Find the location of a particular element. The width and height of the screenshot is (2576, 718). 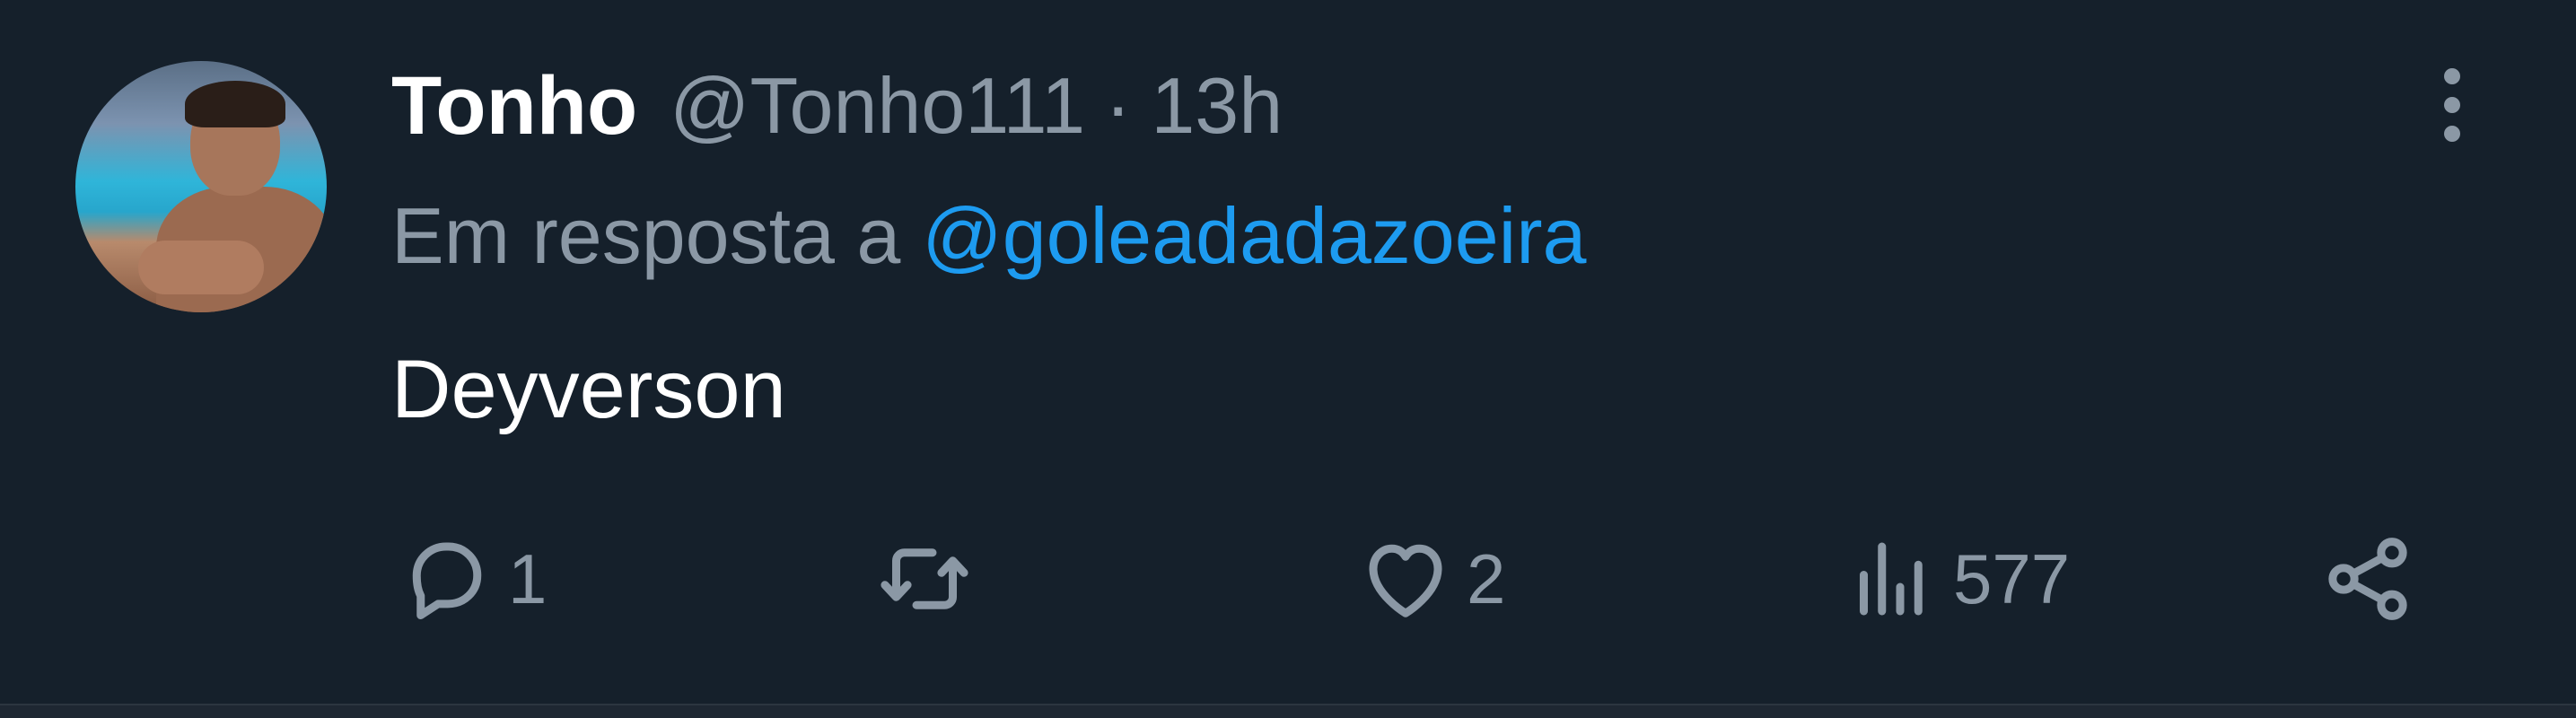

reply-icon is located at coordinates (447, 580).